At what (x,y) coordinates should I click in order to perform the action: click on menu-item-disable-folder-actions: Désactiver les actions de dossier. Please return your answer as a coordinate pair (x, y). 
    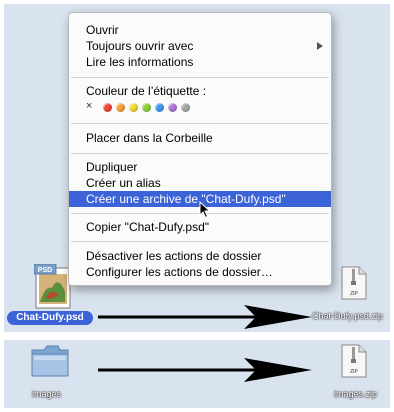
    Looking at the image, I should click on (200, 256).